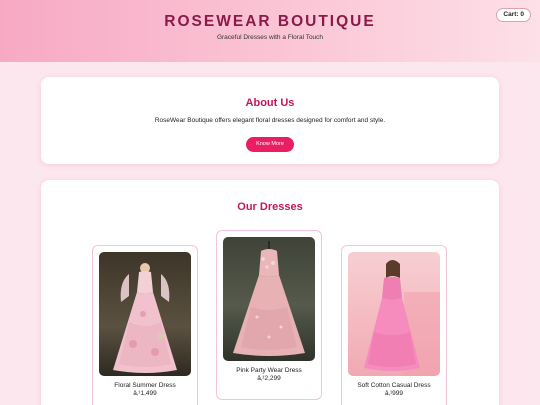  Describe the element at coordinates (394, 385) in the screenshot. I see `dress-name: Soft Cotton Casual Dress` at that location.